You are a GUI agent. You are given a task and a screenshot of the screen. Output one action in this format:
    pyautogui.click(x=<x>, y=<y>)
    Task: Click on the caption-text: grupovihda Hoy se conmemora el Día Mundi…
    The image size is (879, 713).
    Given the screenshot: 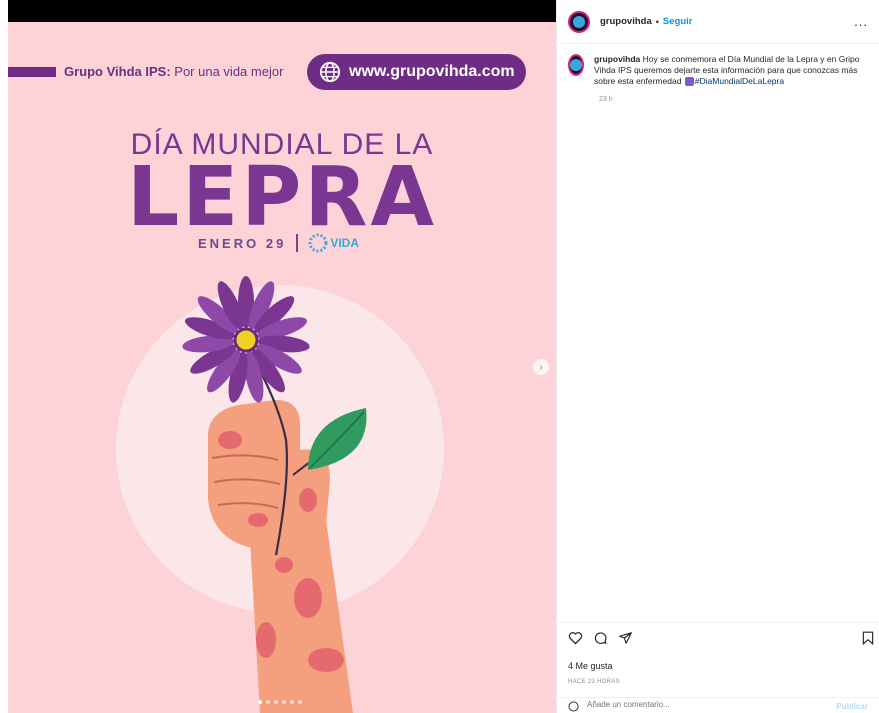 What is the action you would take?
    pyautogui.click(x=733, y=70)
    